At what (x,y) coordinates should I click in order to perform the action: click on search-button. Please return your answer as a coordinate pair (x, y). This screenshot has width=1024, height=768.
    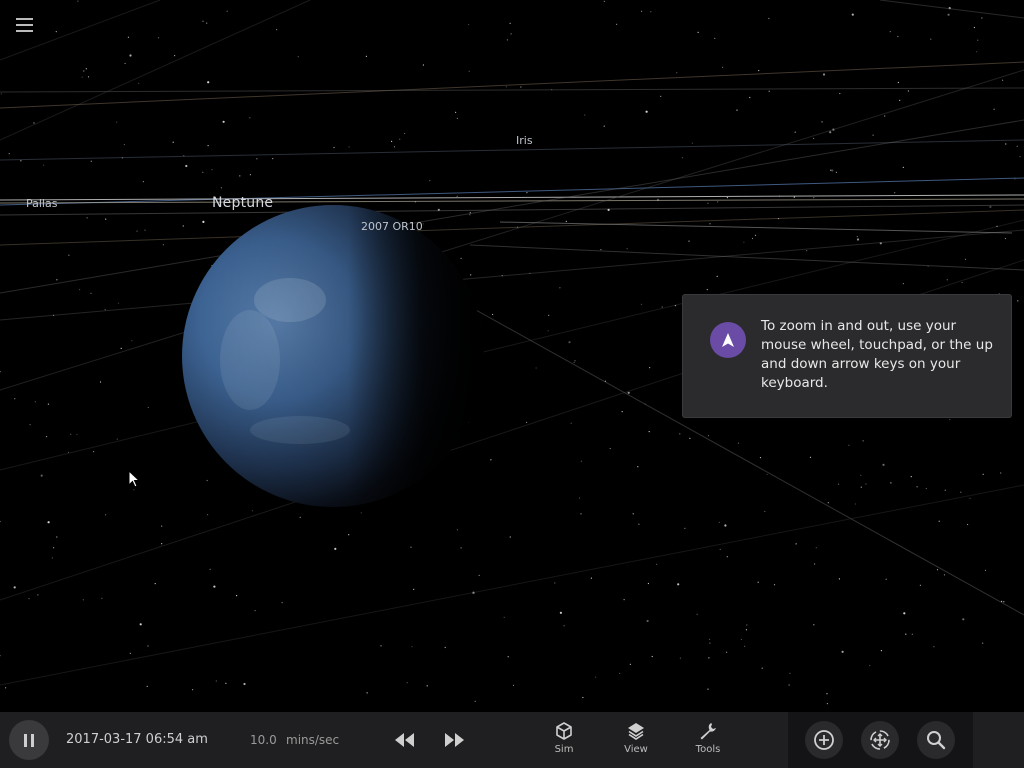
    Looking at the image, I should click on (936, 740).